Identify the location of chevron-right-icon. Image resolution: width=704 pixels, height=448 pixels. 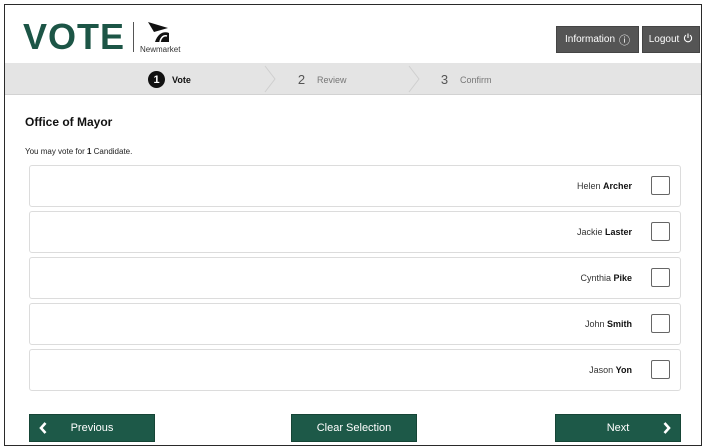
(667, 428).